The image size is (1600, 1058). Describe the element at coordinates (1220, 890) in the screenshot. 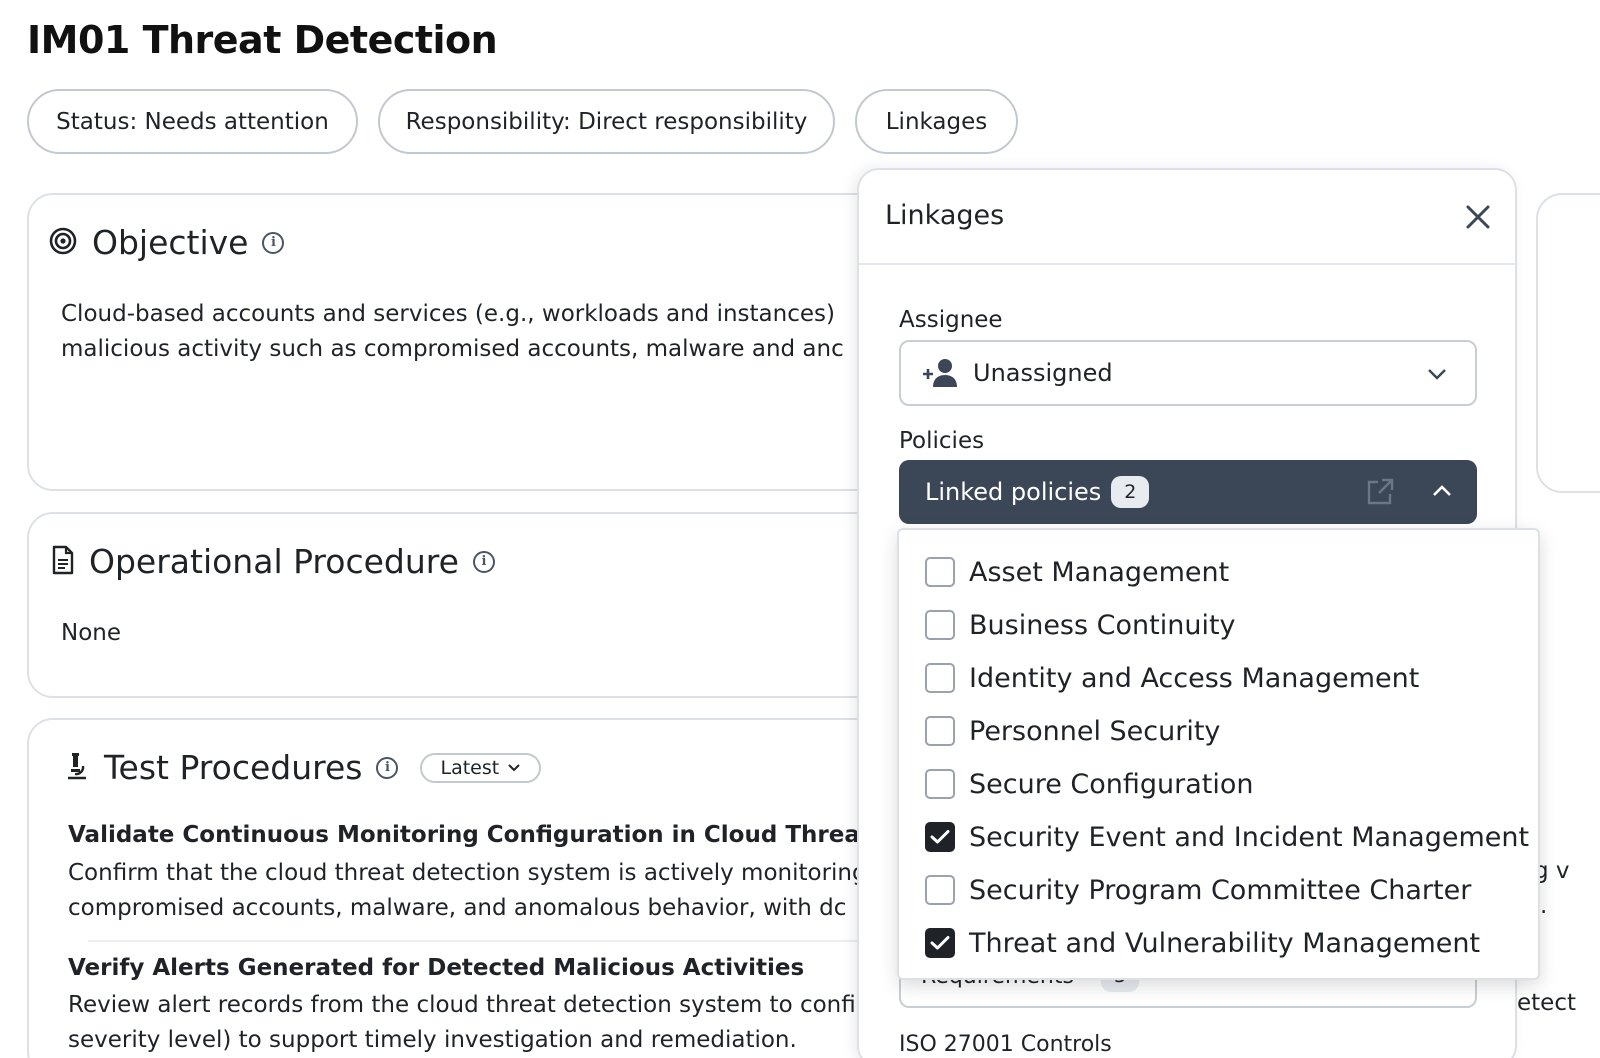

I see `policy-option-label: Security Program Committee Charter` at that location.